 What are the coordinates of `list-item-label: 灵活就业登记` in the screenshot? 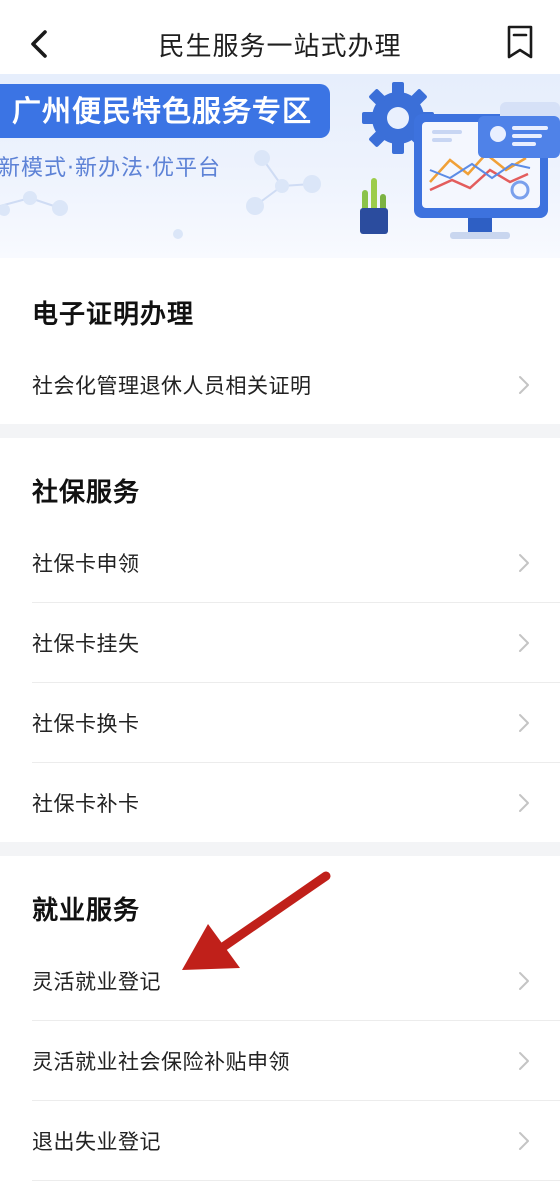 It's located at (96, 982).